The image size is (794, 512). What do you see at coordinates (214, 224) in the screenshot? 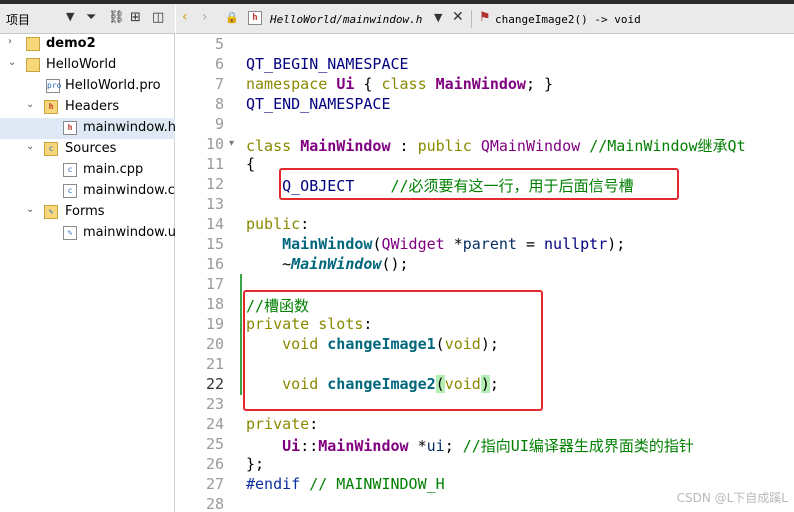
I see `line-number: 14` at bounding box center [214, 224].